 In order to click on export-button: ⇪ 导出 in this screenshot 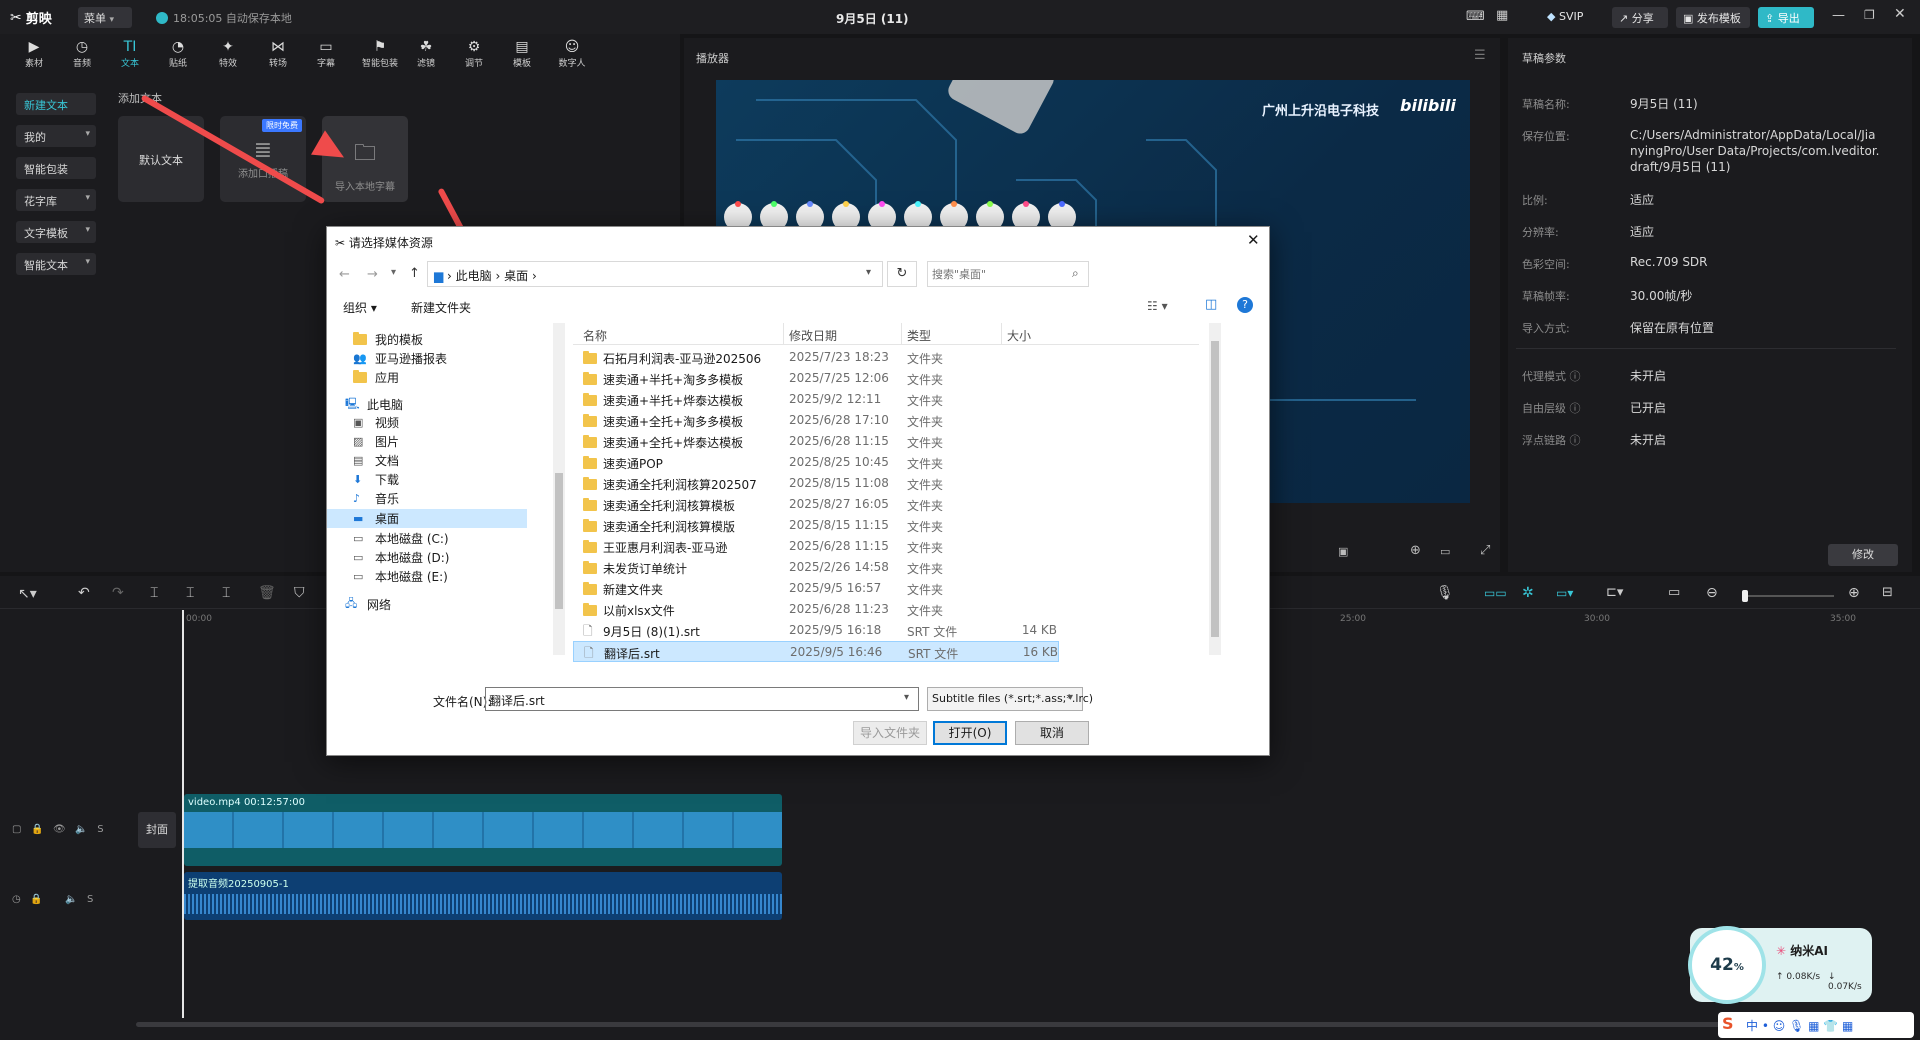, I will do `click(1786, 17)`.